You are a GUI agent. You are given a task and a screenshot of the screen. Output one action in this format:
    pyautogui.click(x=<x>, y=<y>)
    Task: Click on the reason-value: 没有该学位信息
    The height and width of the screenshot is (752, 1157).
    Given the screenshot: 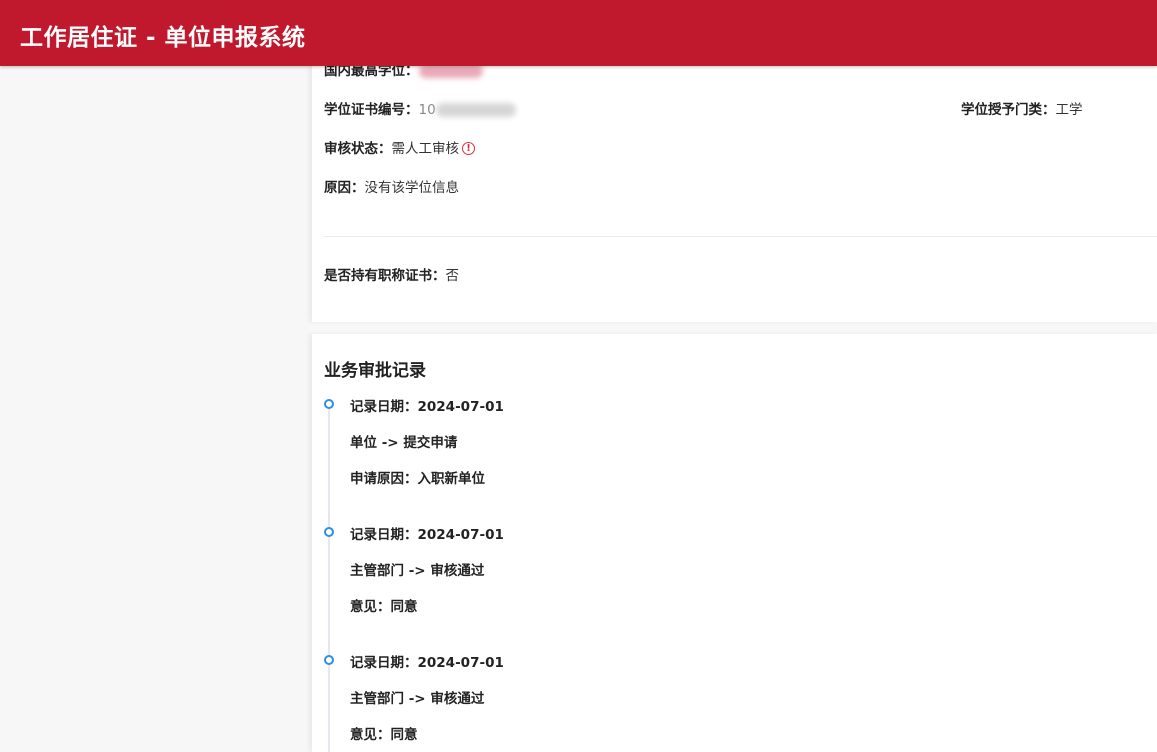 What is the action you would take?
    pyautogui.click(x=412, y=188)
    